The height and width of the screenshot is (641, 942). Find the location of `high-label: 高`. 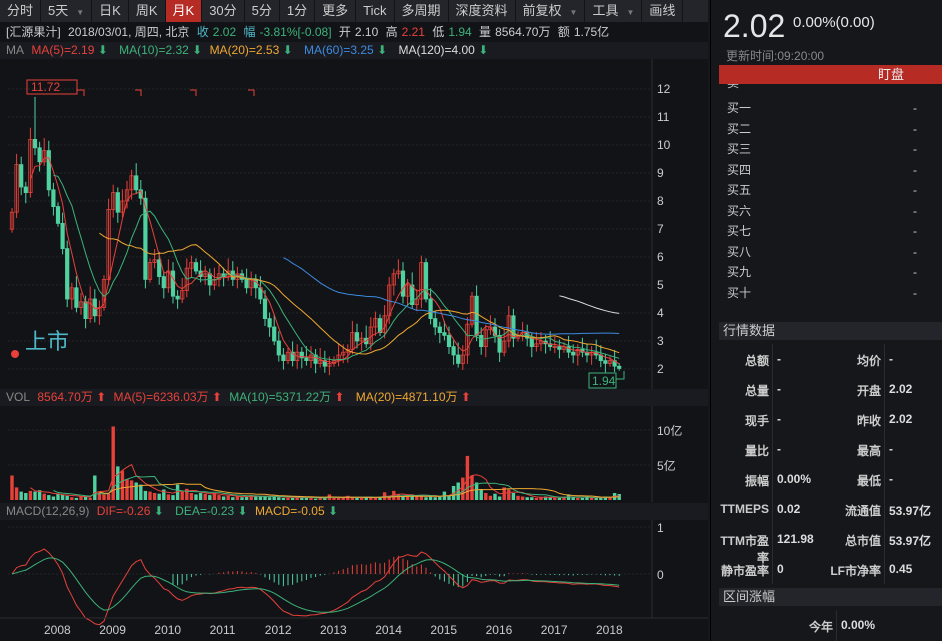

high-label: 高 is located at coordinates (391, 32).